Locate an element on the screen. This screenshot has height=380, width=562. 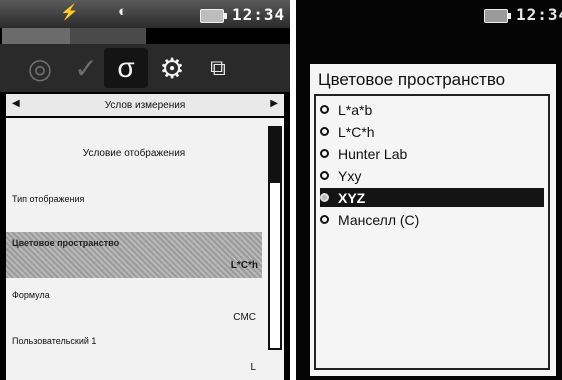
option-lch: L*C*h is located at coordinates (432, 131).